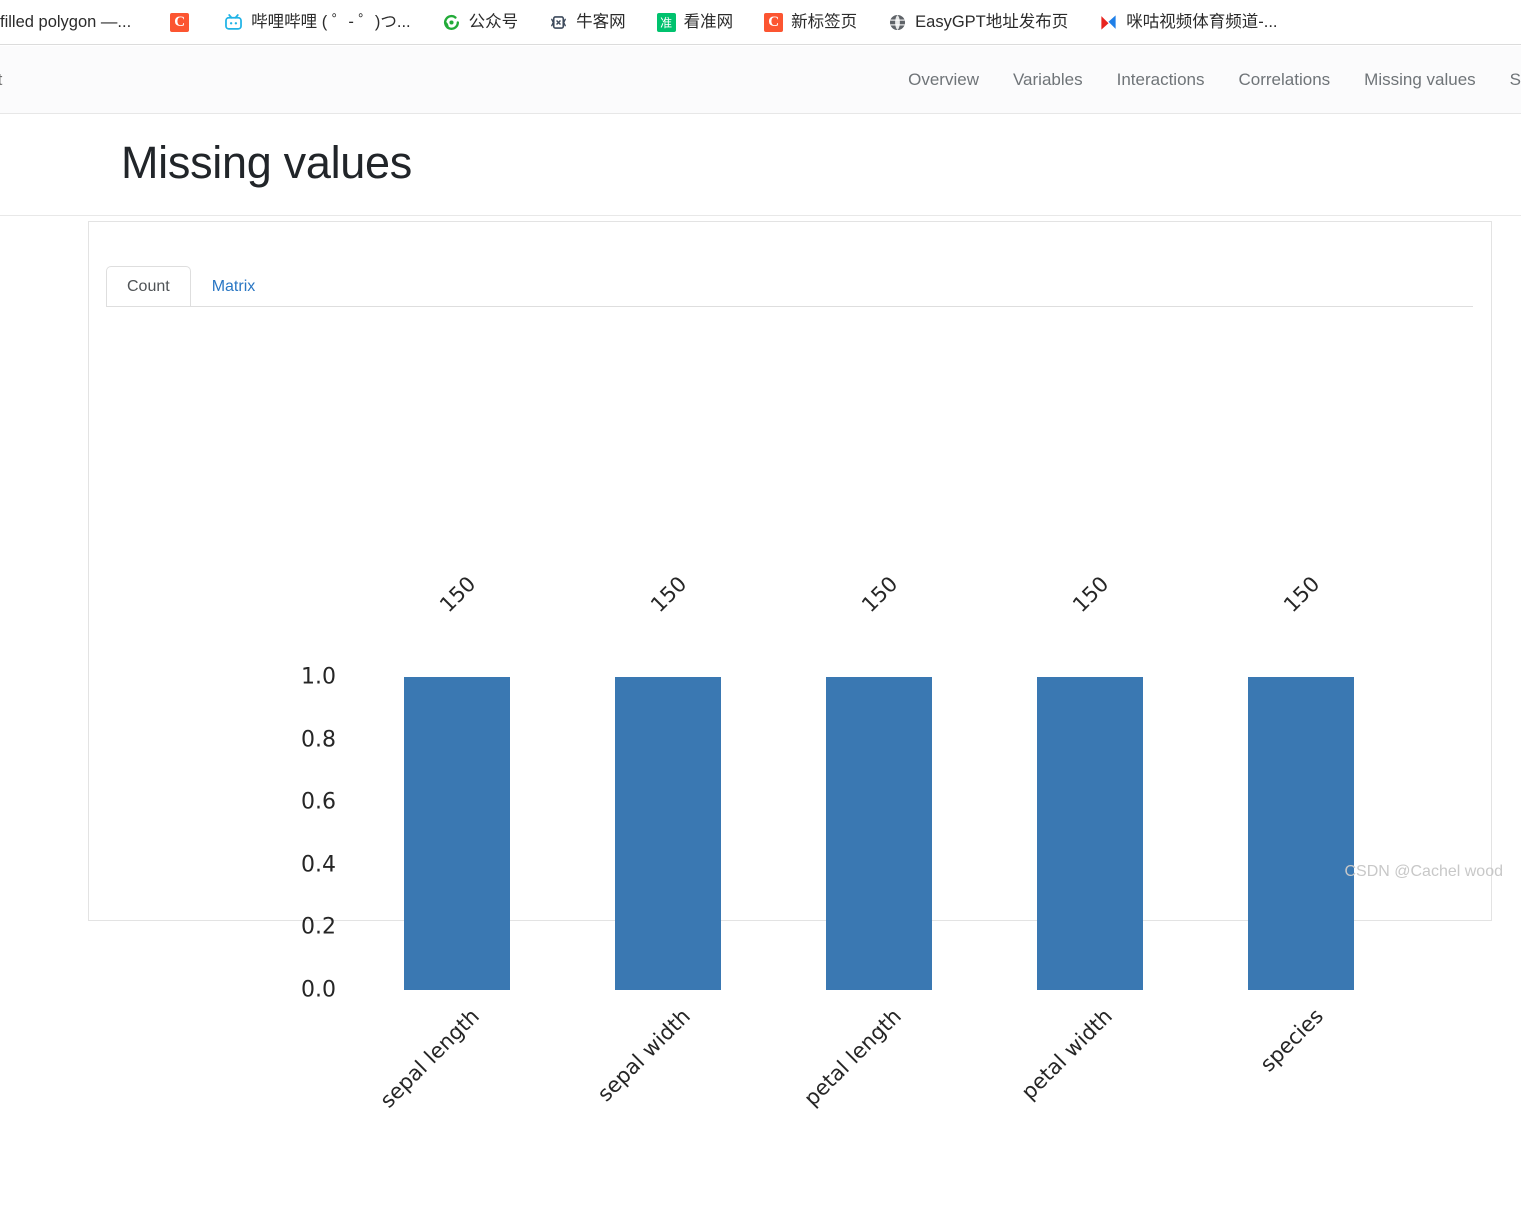 The width and height of the screenshot is (1521, 1212). What do you see at coordinates (789, 306) in the screenshot?
I see `tab-divider` at bounding box center [789, 306].